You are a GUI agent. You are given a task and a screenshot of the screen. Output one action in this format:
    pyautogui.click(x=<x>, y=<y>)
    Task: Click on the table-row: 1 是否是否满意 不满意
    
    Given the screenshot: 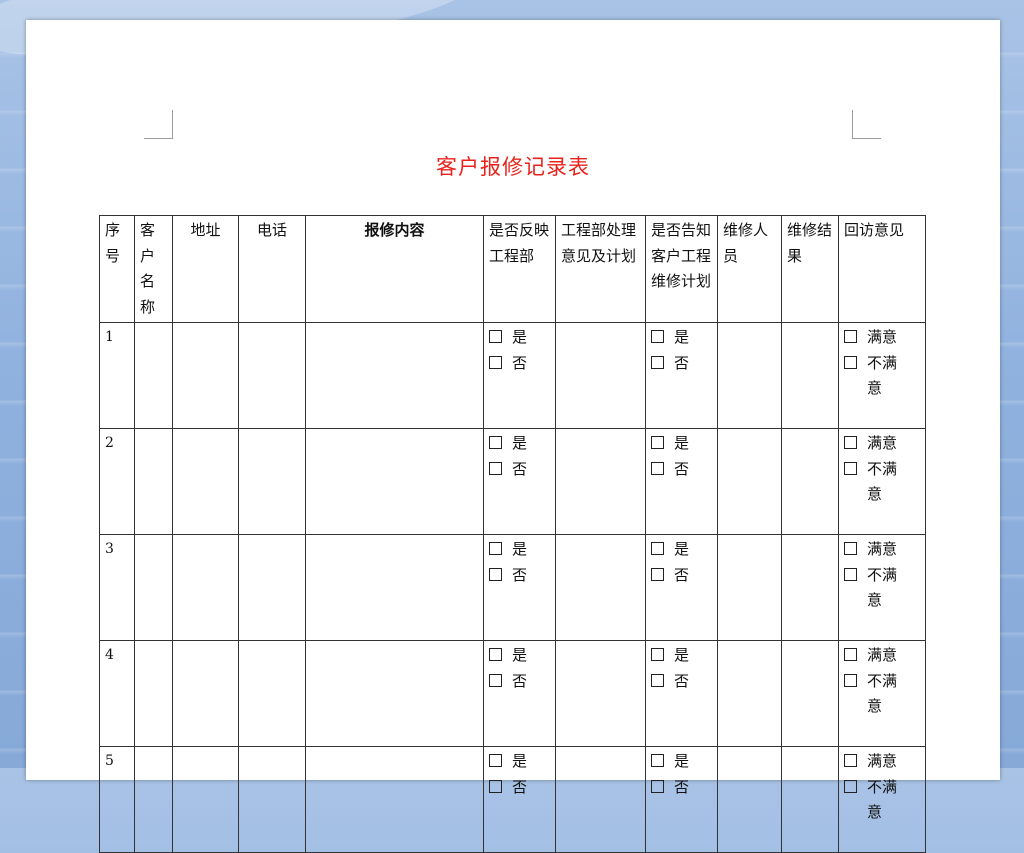 What is the action you would take?
    pyautogui.click(x=512, y=375)
    